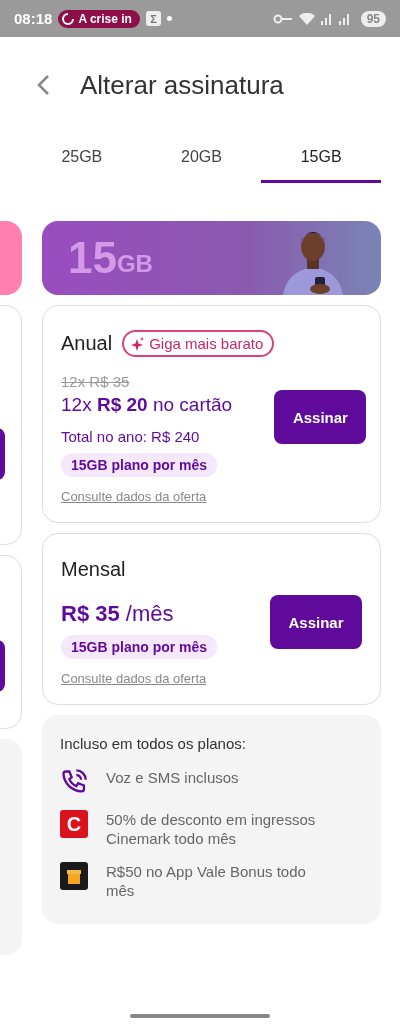 The image size is (400, 1024). What do you see at coordinates (87, 343) in the screenshot?
I see `plan-name: Anual` at bounding box center [87, 343].